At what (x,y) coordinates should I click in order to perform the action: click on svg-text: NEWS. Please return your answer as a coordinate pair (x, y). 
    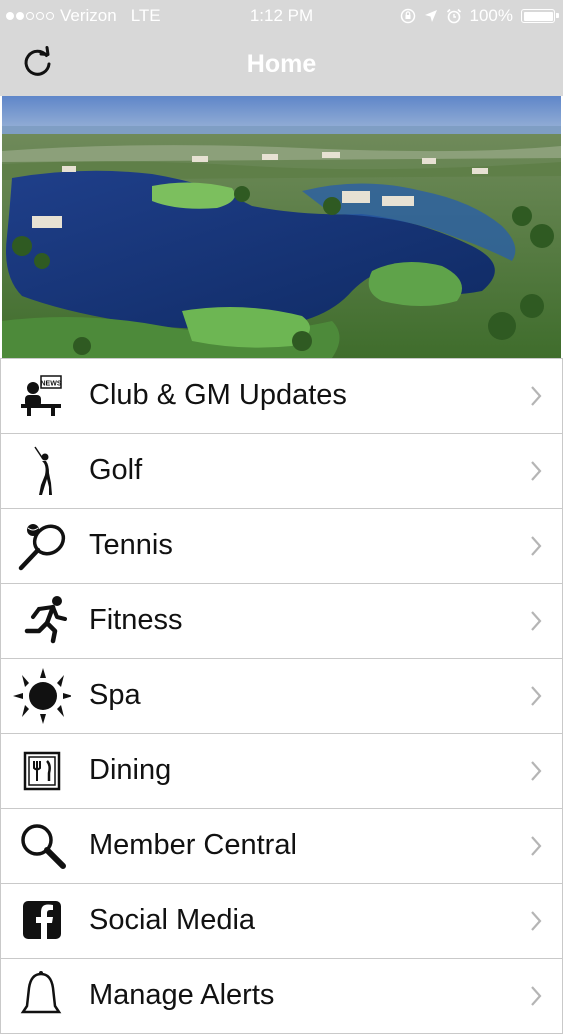
    Looking at the image, I should click on (51, 384).